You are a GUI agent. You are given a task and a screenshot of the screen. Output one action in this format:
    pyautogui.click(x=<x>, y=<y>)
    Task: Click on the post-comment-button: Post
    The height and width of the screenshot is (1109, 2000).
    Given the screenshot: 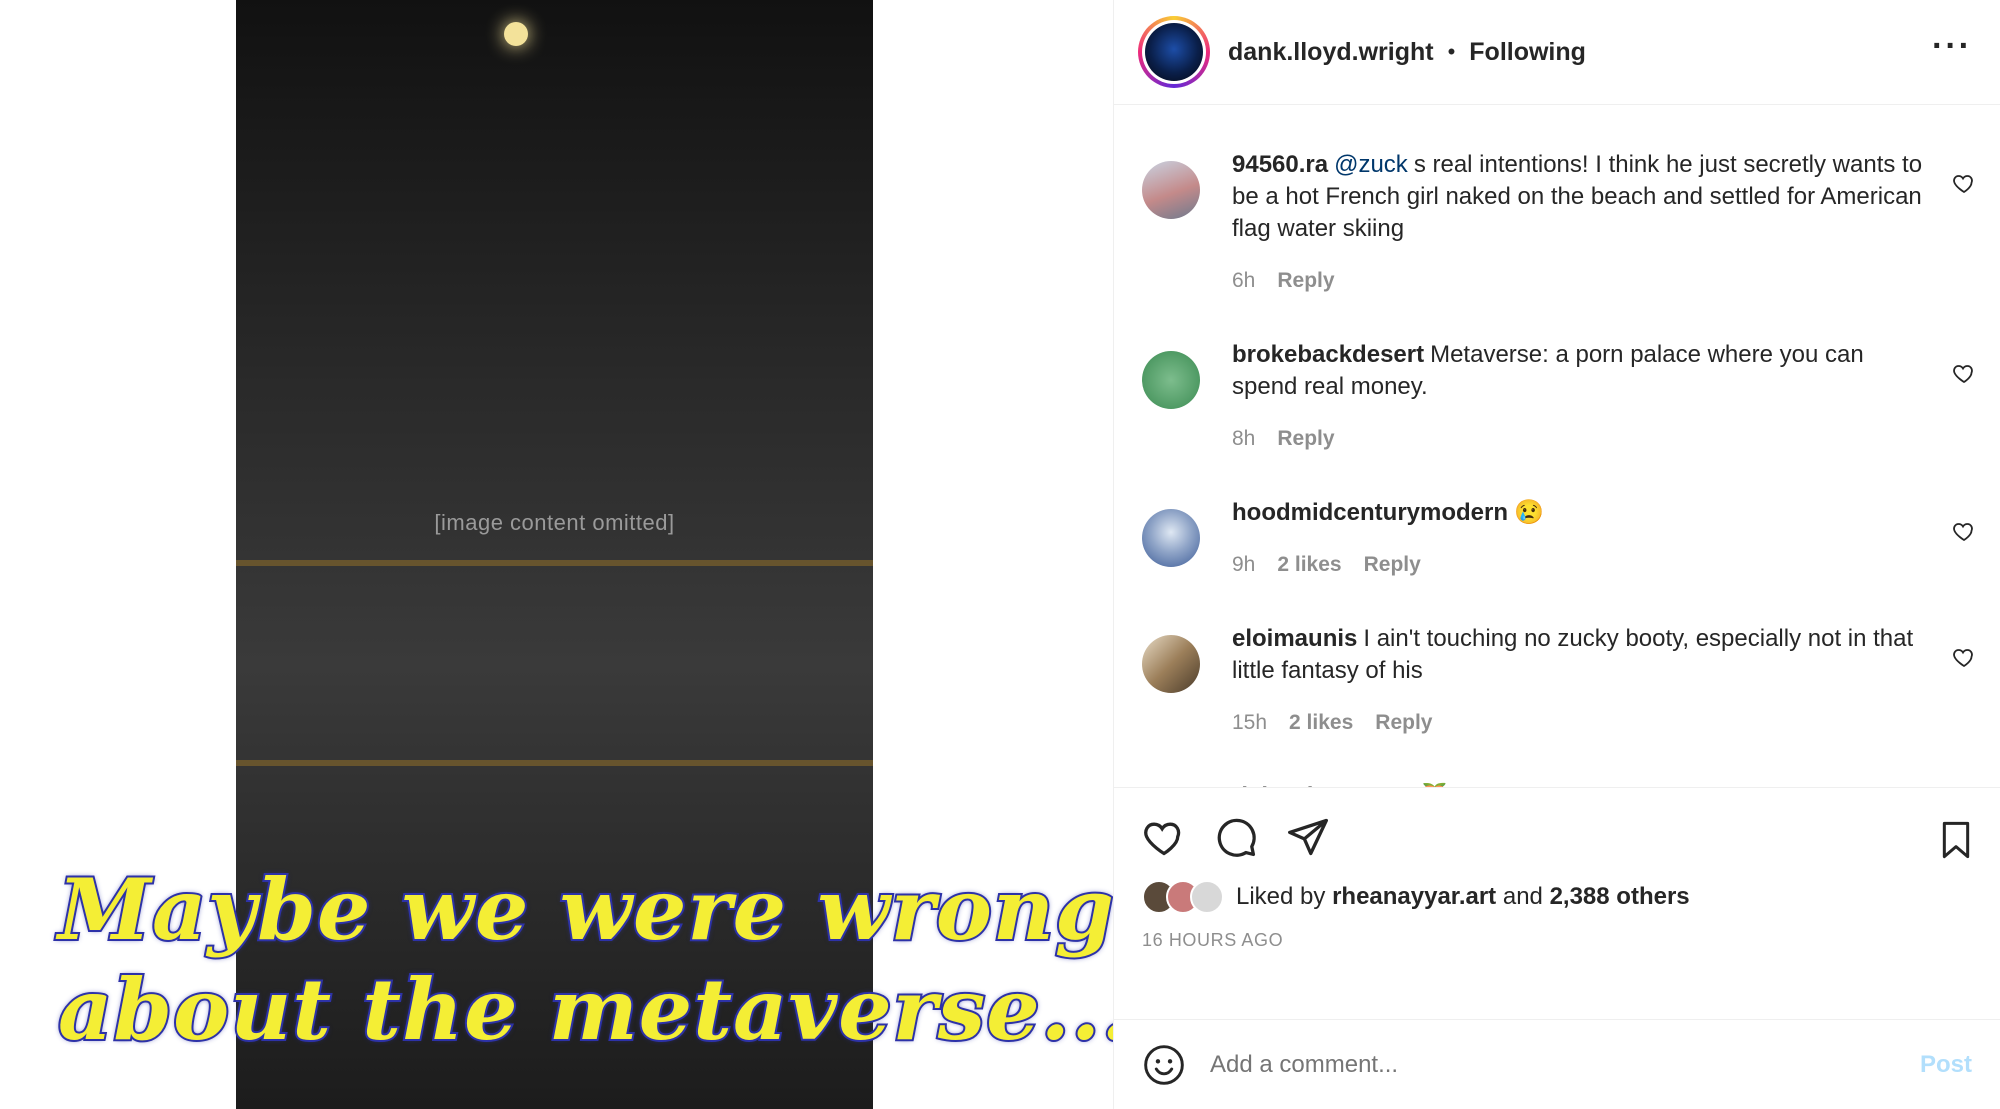 What is the action you would take?
    pyautogui.click(x=1946, y=1065)
    